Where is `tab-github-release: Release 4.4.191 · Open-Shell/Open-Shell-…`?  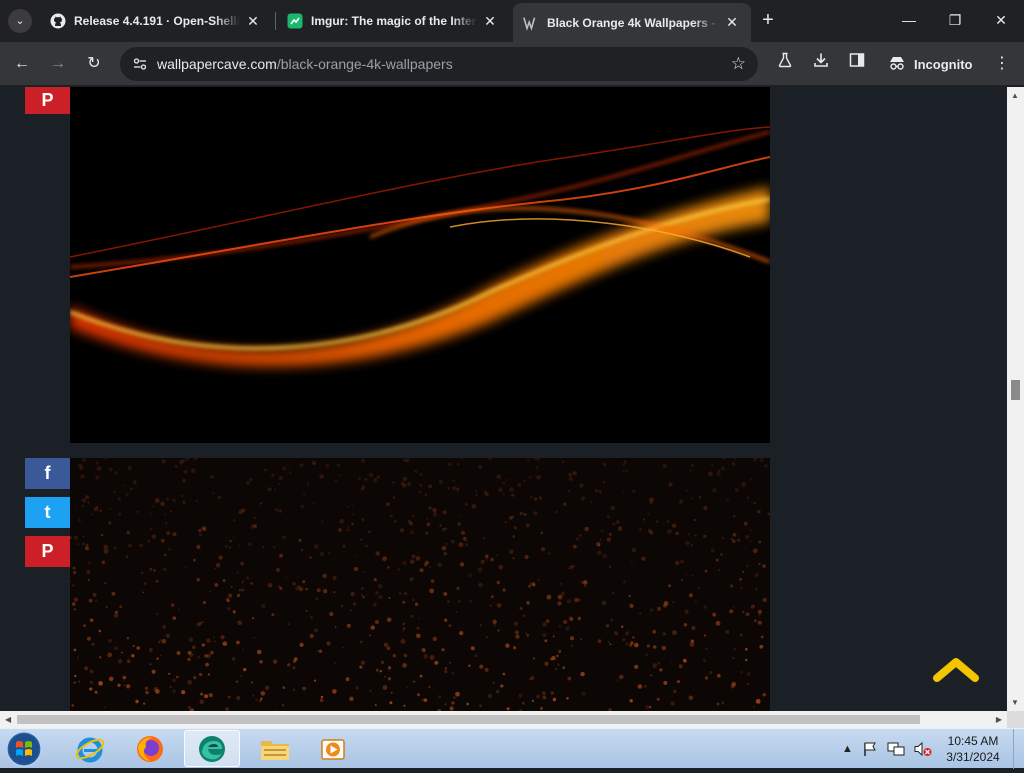 tab-github-release: Release 4.4.191 · Open-Shell/Open-Shell-… is located at coordinates (156, 21).